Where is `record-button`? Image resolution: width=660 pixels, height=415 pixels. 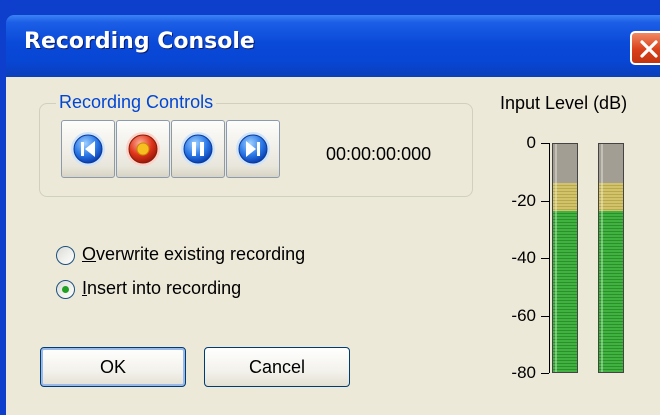
record-button is located at coordinates (143, 149).